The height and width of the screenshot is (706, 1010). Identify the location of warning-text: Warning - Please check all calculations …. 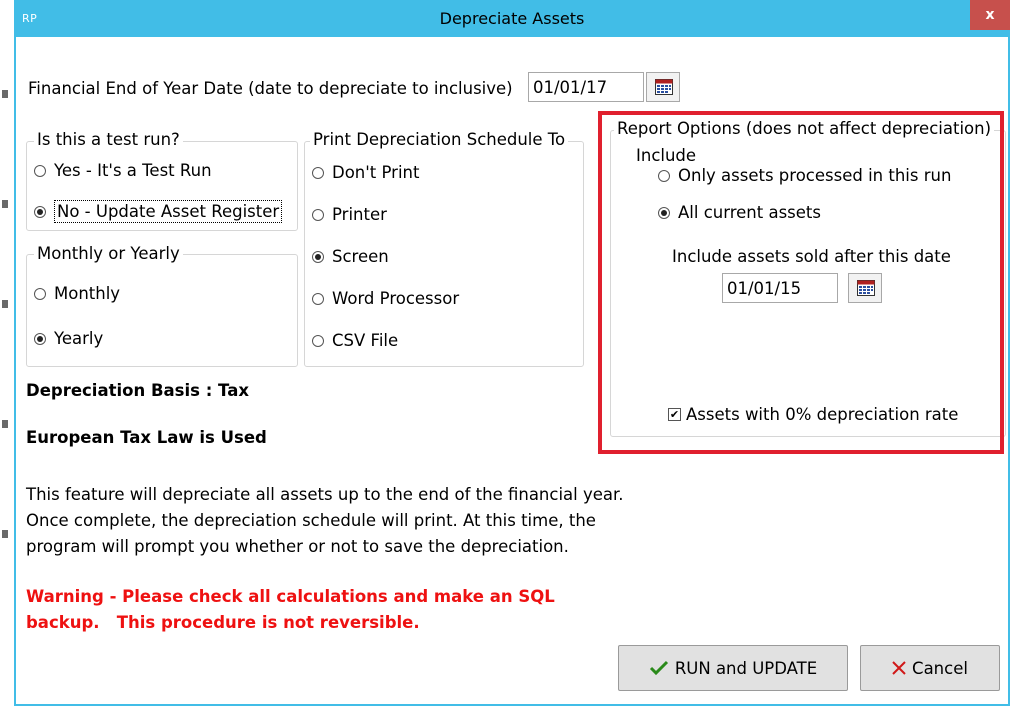
(290, 609).